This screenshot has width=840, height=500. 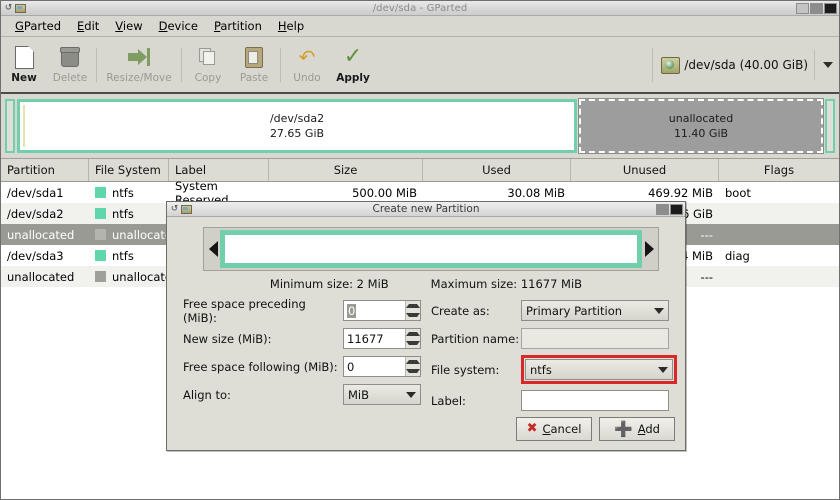 I want to click on toolbar-resize-move-label: Resize/Move, so click(x=139, y=78).